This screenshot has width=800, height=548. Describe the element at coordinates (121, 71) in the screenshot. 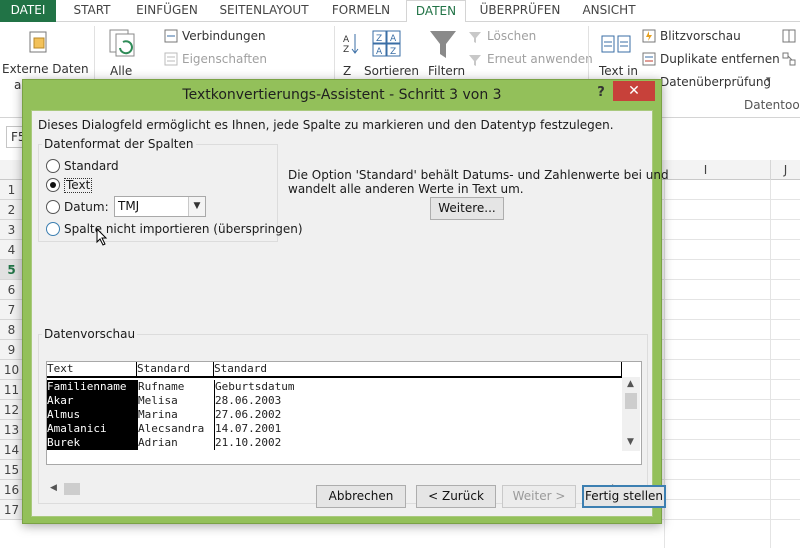

I see `alle-label: Alle` at that location.